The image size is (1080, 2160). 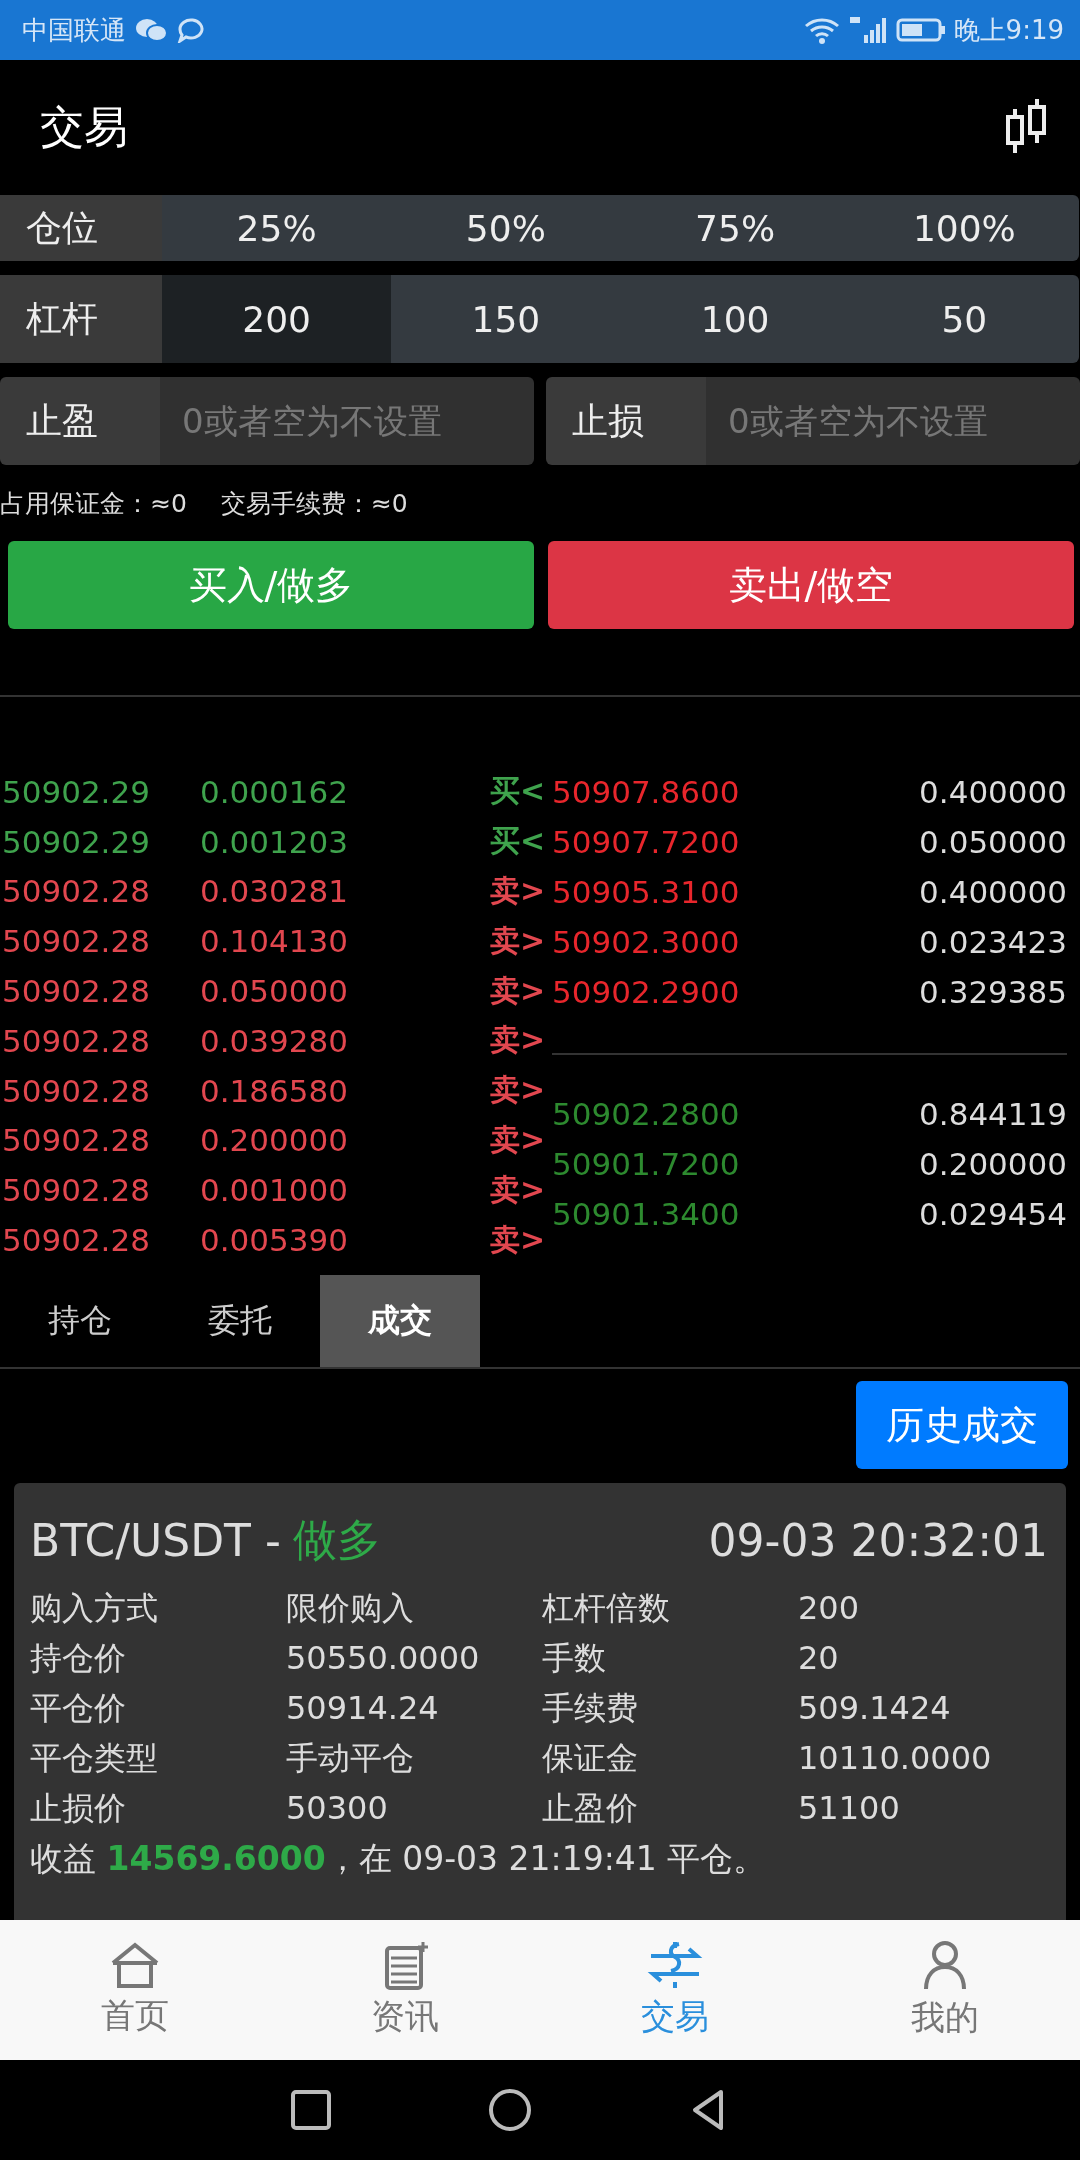 What do you see at coordinates (590, 1758) in the screenshot?
I see `field-label: 保证金` at bounding box center [590, 1758].